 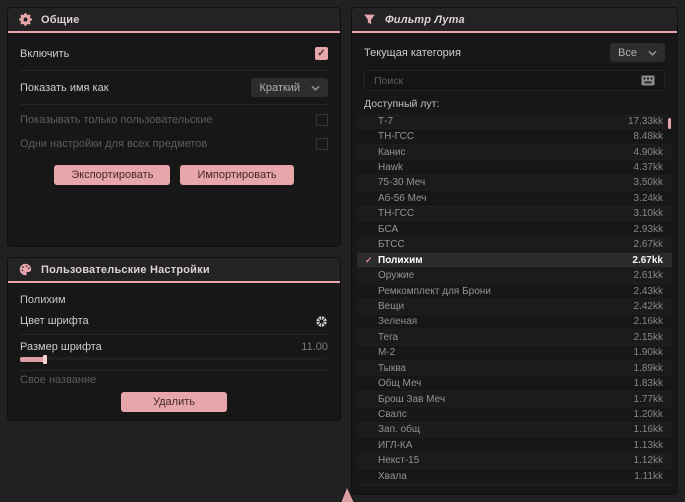 What do you see at coordinates (648, 368) in the screenshot?
I see `loot-value: 1.89kk` at bounding box center [648, 368].